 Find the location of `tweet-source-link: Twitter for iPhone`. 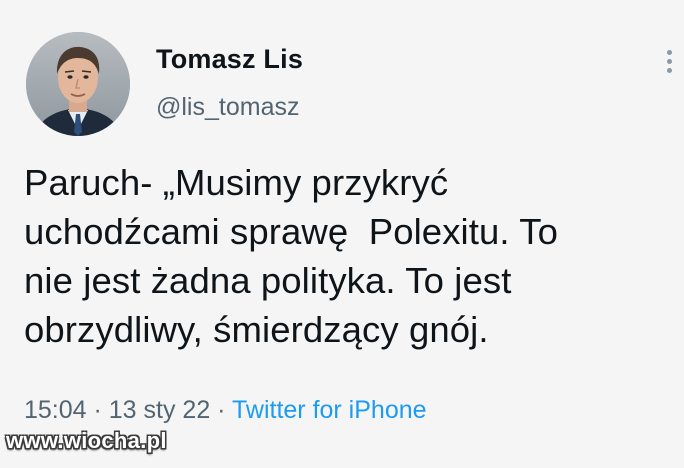

tweet-source-link: Twitter for iPhone is located at coordinates (329, 410).